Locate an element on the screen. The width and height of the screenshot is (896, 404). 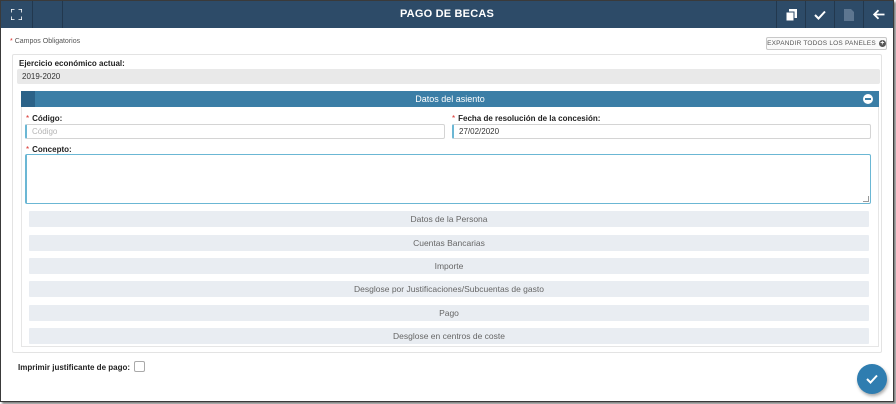
ejercicio-value: 2019-2020 is located at coordinates (448, 76).